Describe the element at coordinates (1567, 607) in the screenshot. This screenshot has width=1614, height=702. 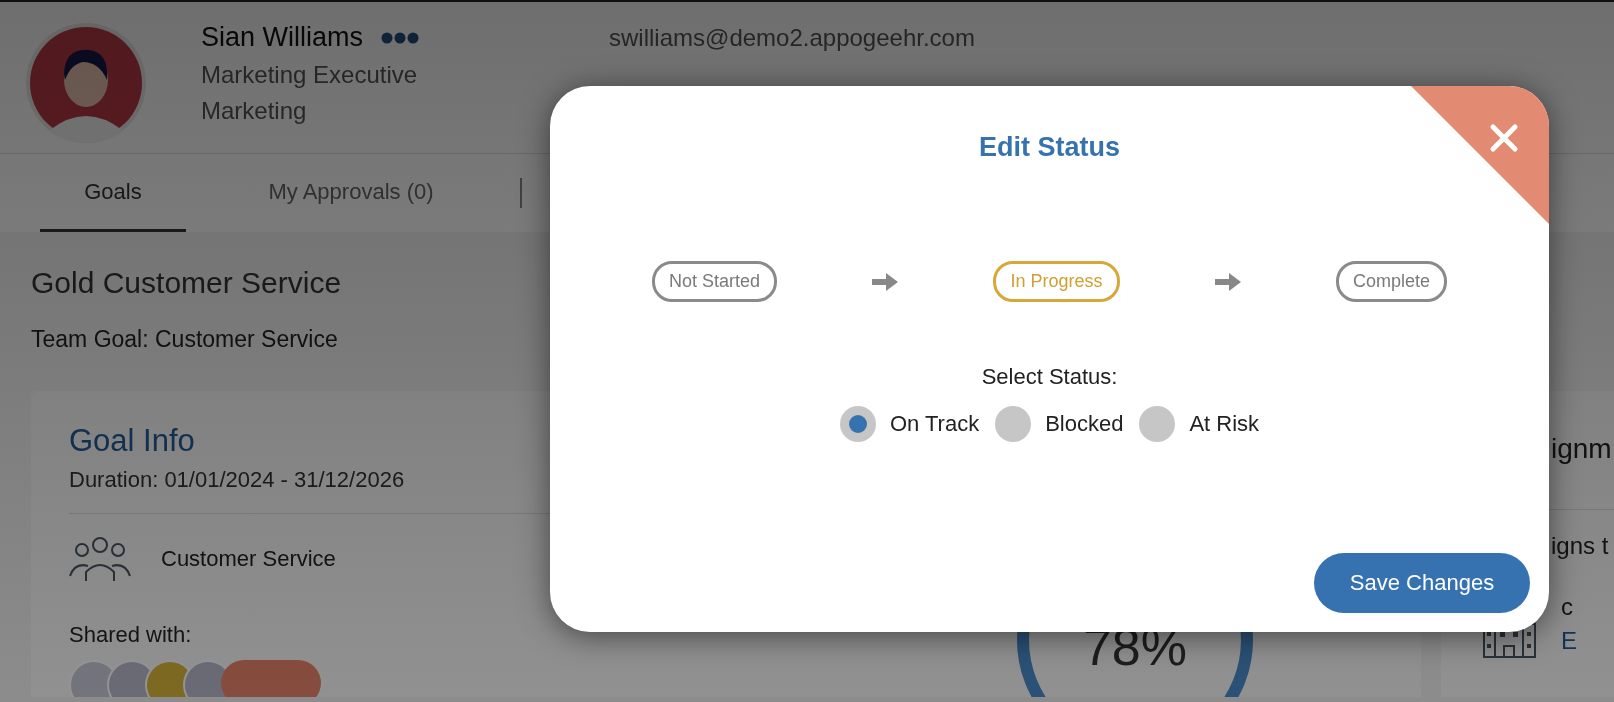
I see `company-name: c` at that location.